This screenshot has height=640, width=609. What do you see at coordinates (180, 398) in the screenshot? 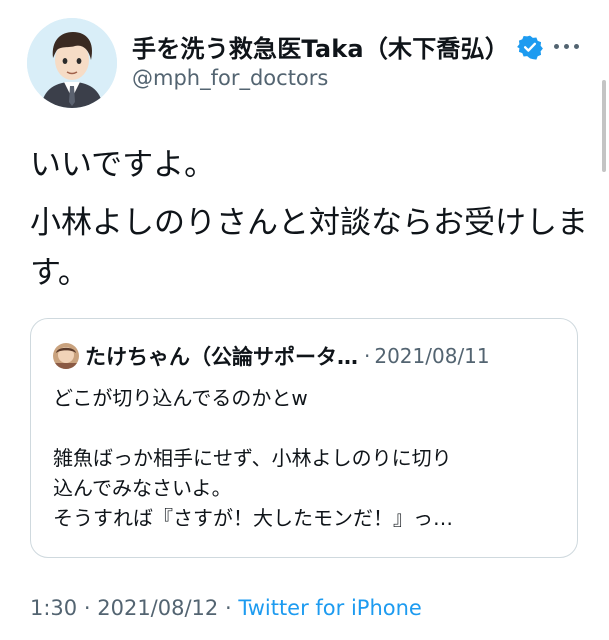
I see `quoted-line: どこが切り込んでるのかとw` at bounding box center [180, 398].